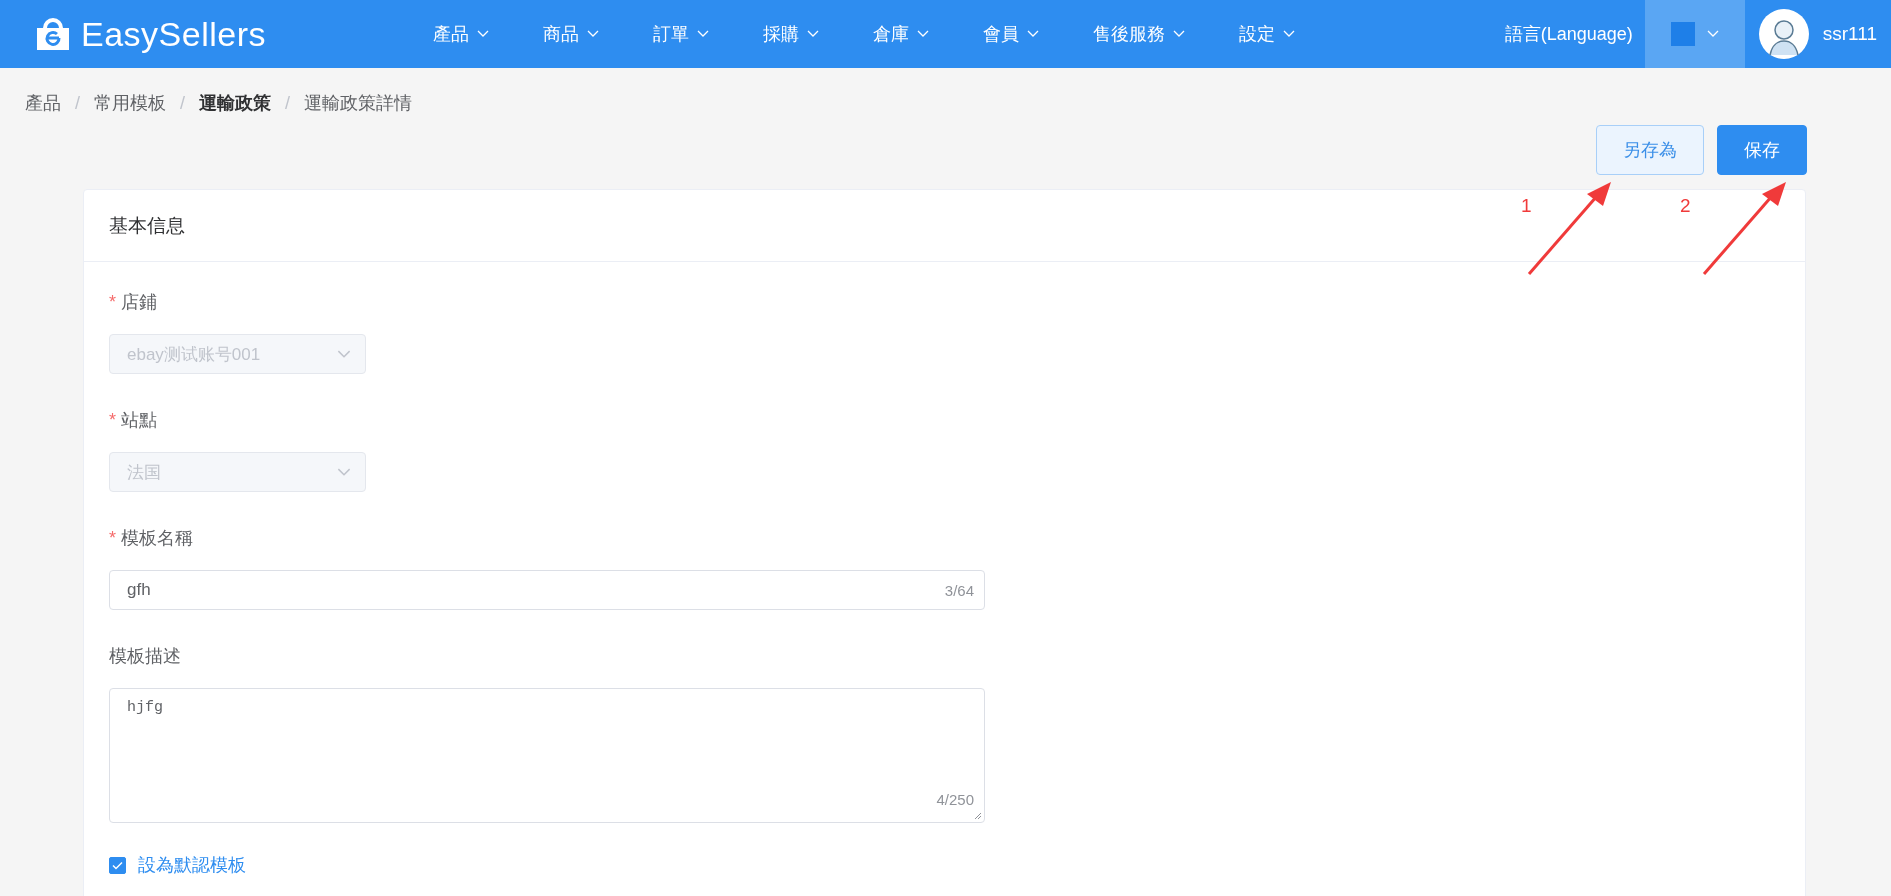  Describe the element at coordinates (695, 34) in the screenshot. I see `nav-menu-item: 訂單` at that location.